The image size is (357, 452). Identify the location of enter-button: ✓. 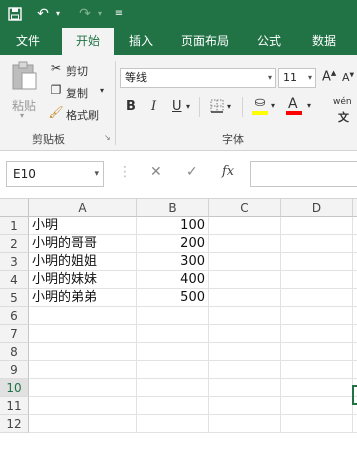
(192, 172).